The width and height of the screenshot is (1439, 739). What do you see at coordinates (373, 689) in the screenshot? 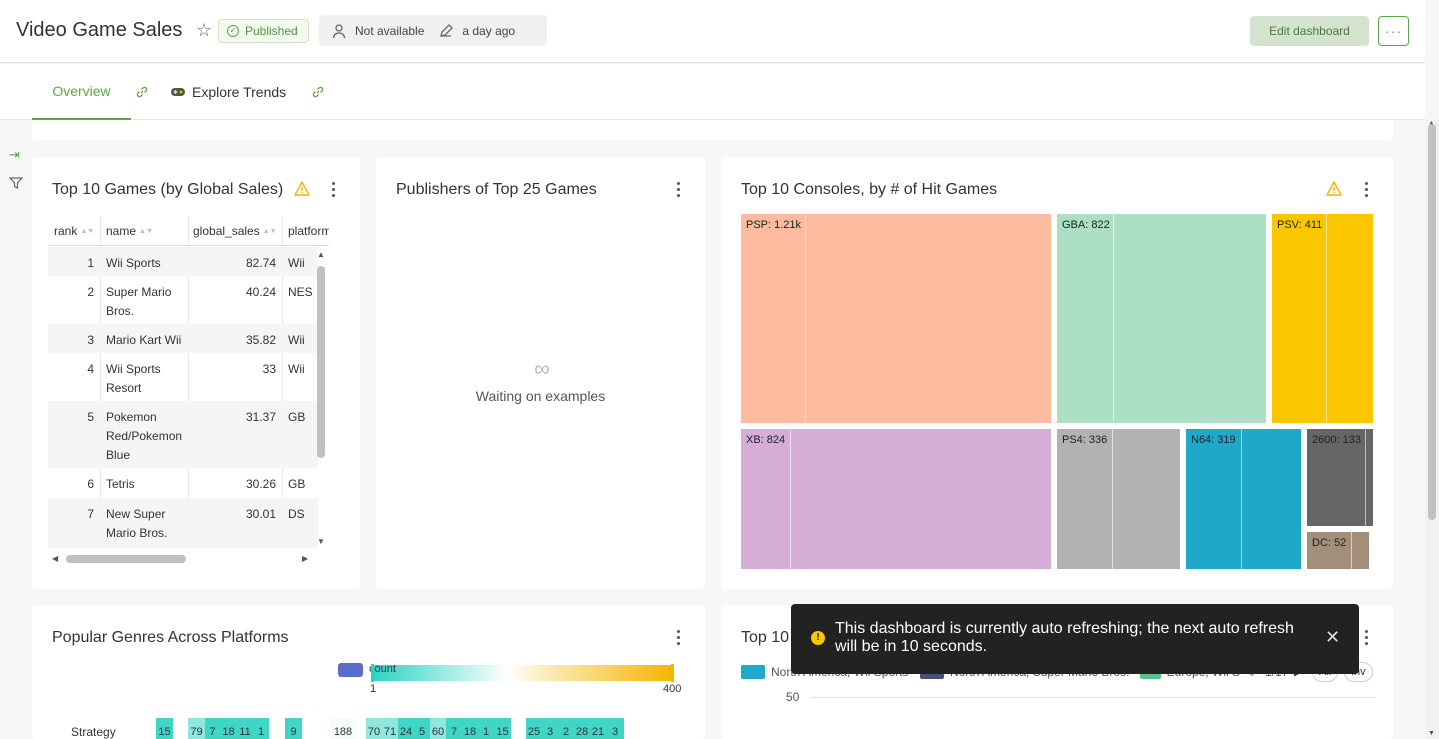
I see `legend-min: 1` at bounding box center [373, 689].